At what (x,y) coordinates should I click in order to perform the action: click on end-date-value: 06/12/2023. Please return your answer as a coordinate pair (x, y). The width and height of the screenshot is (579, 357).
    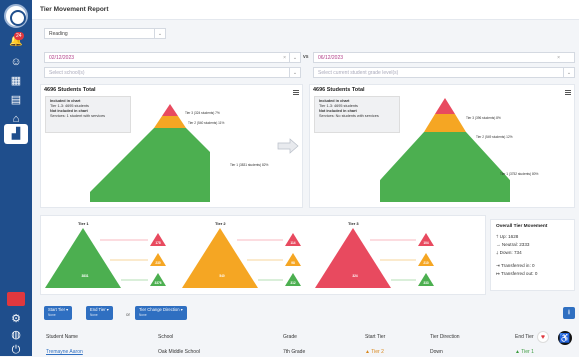
    Looking at the image, I should click on (331, 58).